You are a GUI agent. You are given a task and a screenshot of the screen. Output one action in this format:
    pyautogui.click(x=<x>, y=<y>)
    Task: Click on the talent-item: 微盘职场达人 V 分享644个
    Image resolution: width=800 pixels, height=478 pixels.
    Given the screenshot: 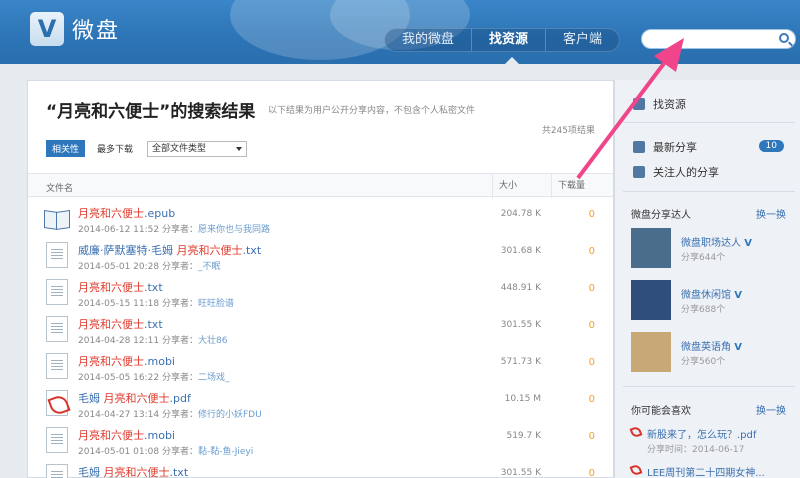 What is the action you would take?
    pyautogui.click(x=711, y=250)
    